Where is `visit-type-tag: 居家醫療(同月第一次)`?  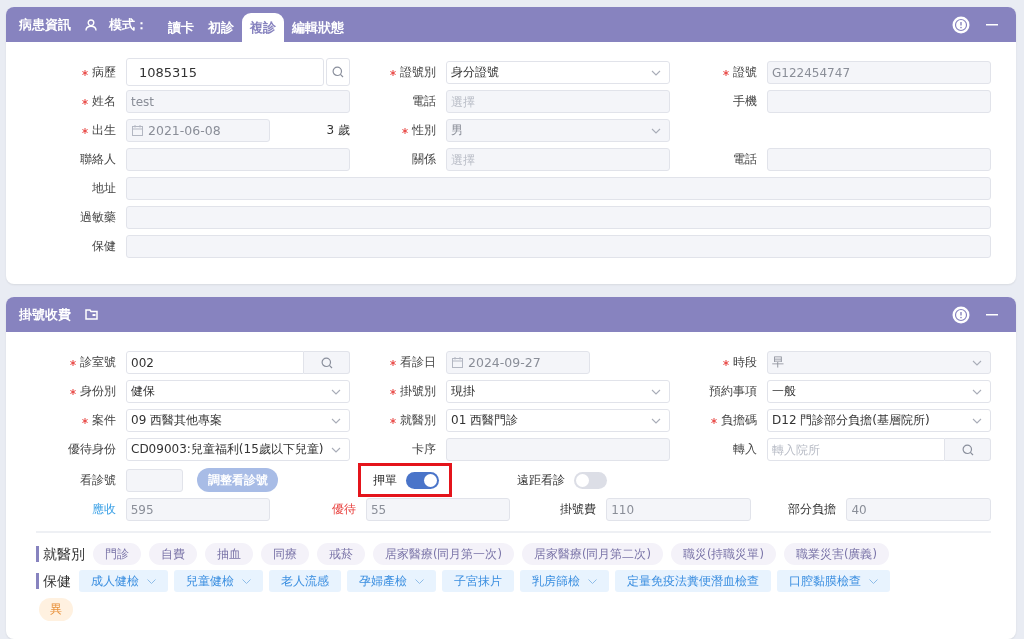
visit-type-tag: 居家醫療(同月第一次) is located at coordinates (443, 554).